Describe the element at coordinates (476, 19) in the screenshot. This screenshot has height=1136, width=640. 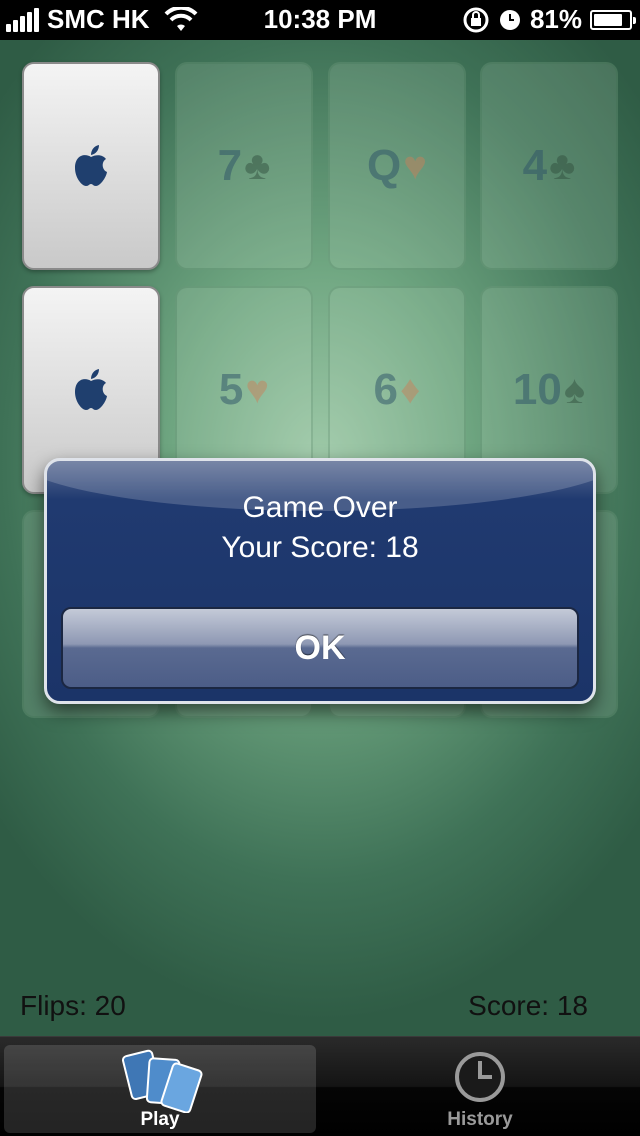
I see `rotation-lock-icon` at that location.